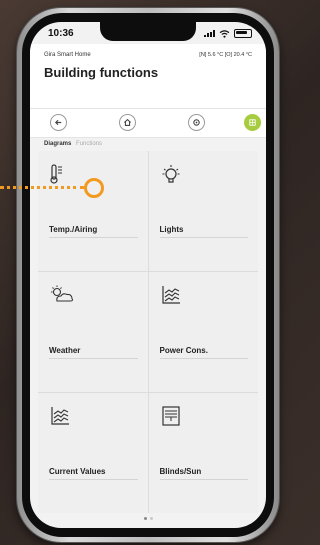 This screenshot has height=545, width=320. What do you see at coordinates (56, 174) in the screenshot?
I see `thermometer-icon` at bounding box center [56, 174].